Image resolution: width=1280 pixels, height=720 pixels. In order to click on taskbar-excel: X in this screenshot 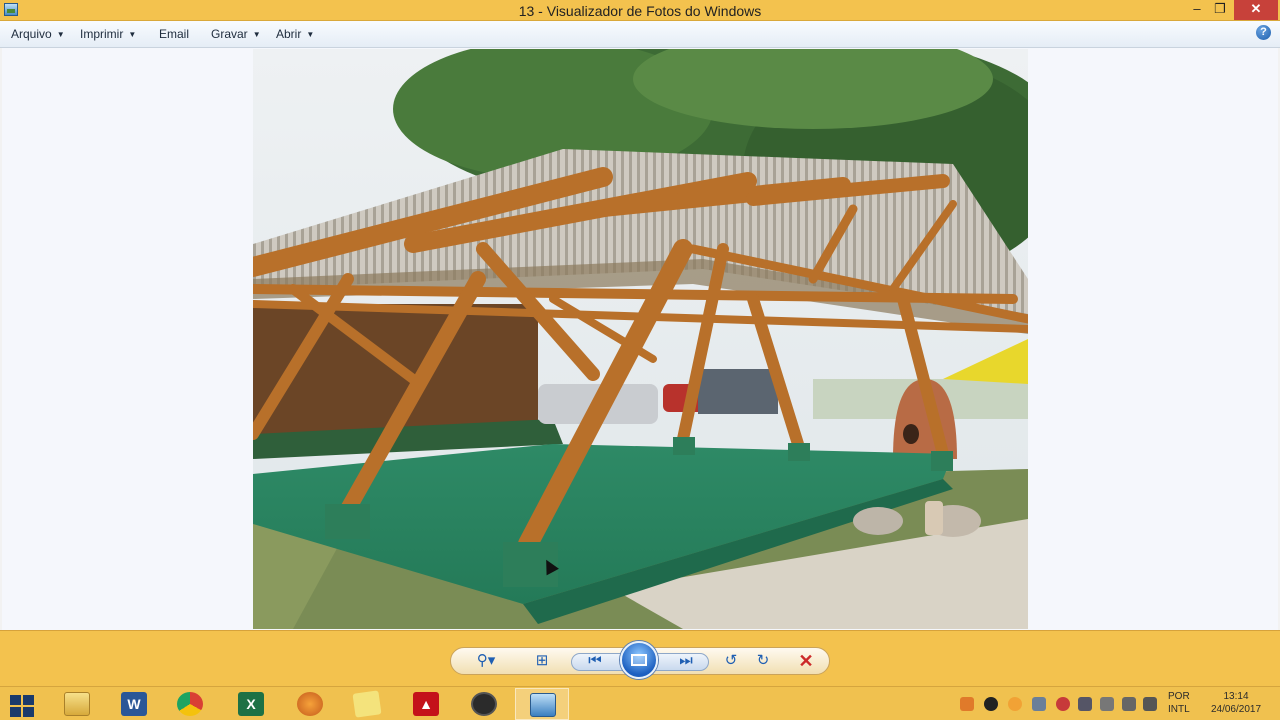, I will do `click(251, 704)`.